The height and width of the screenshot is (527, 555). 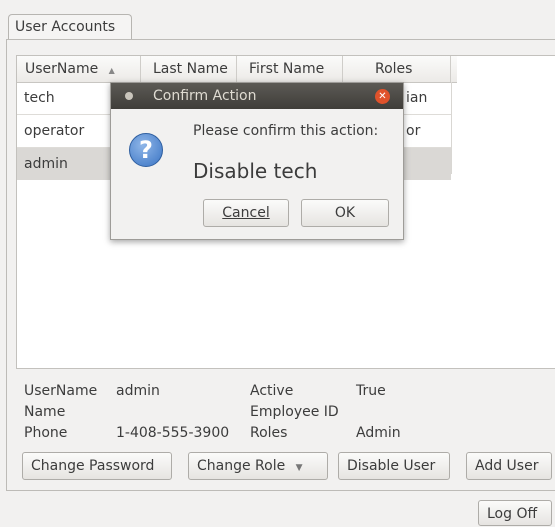 I want to click on active-value: True, so click(x=371, y=391).